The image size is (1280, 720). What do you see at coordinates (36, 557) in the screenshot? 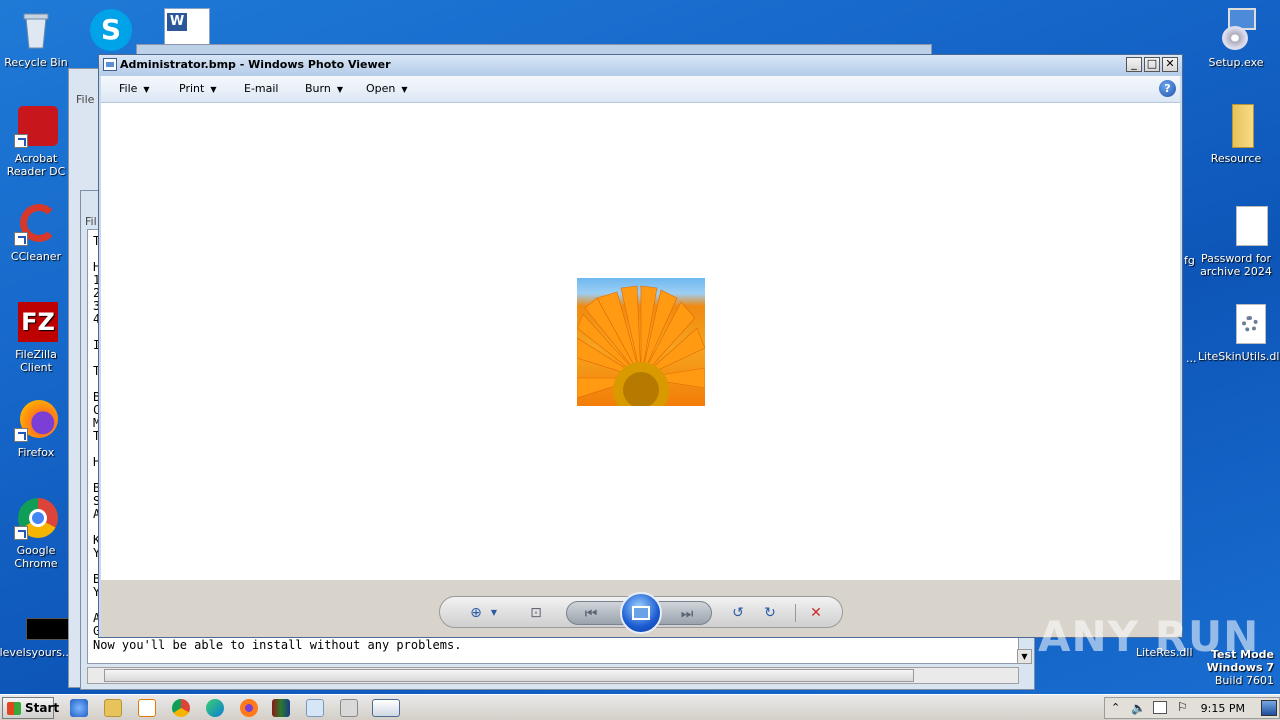
I see `desktop-icon-label: Google Chrome` at bounding box center [36, 557].